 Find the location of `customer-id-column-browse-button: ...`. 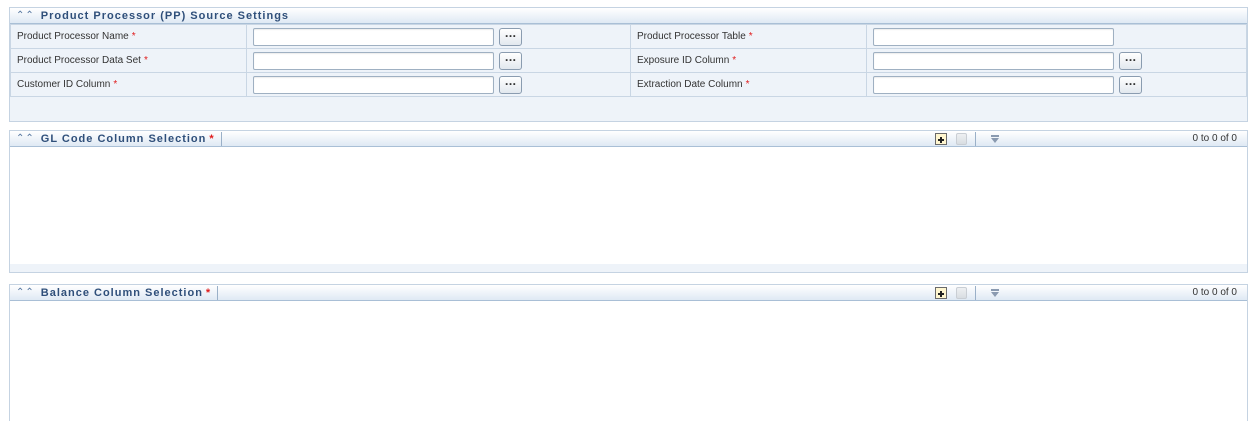

customer-id-column-browse-button: ... is located at coordinates (510, 84).